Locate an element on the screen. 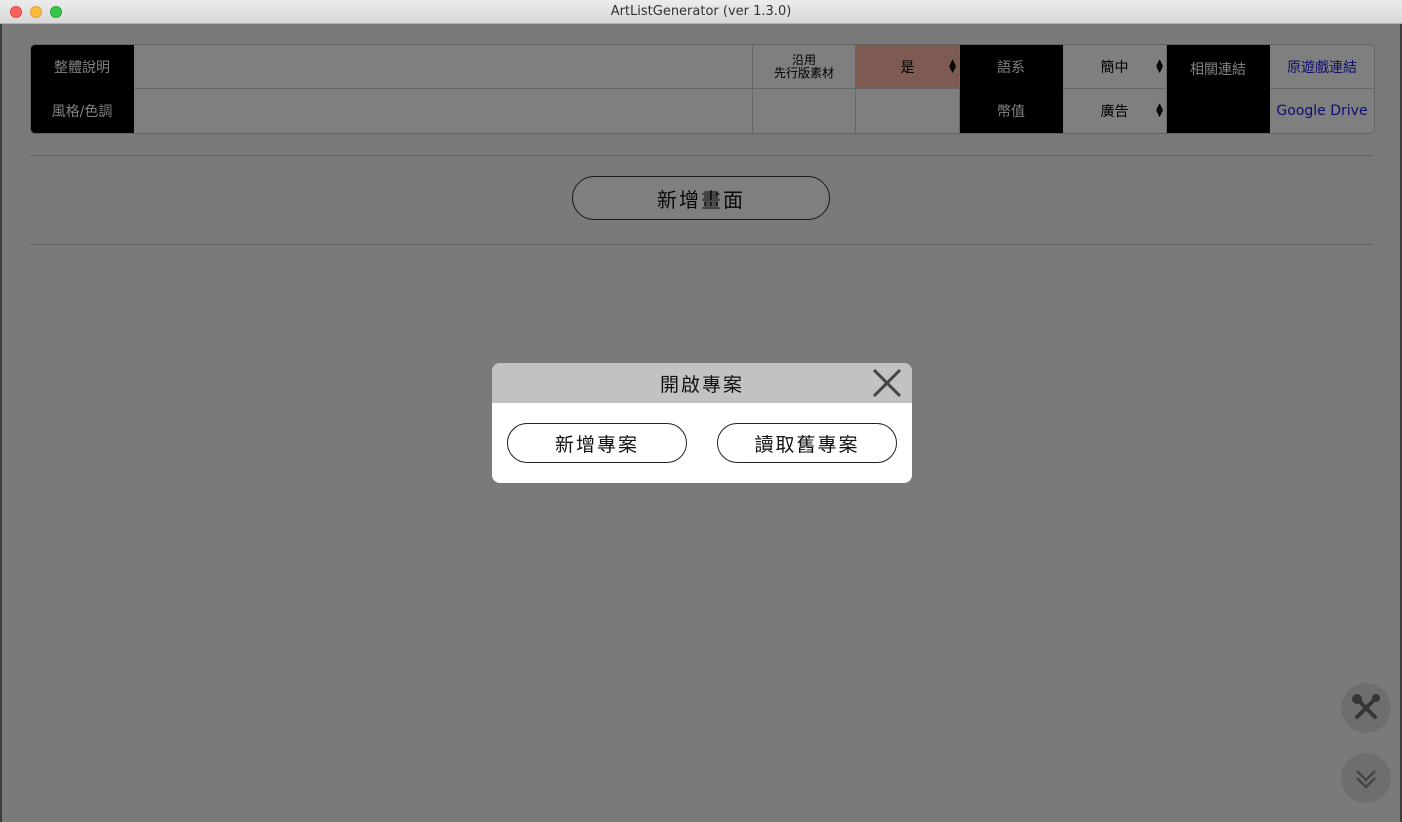 The width and height of the screenshot is (1402, 822). window-titlebar: ArtListGenerator (ver 1.3.0) is located at coordinates (701, 12).